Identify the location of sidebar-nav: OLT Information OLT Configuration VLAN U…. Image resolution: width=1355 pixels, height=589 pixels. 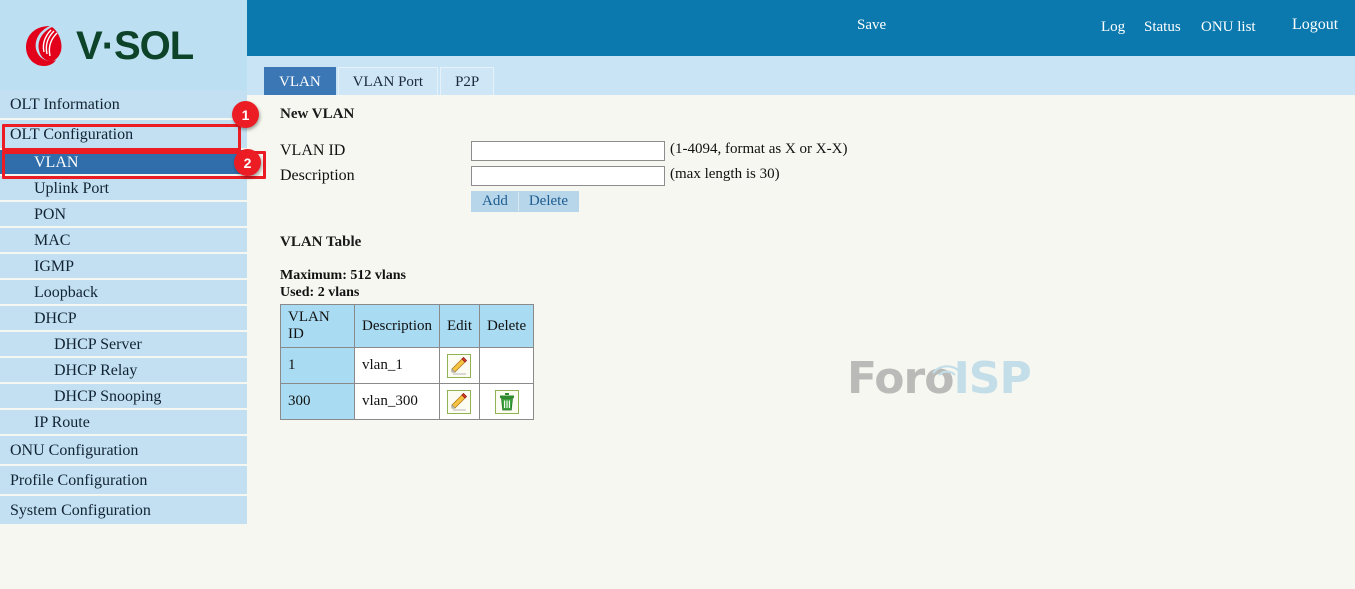
(123, 313).